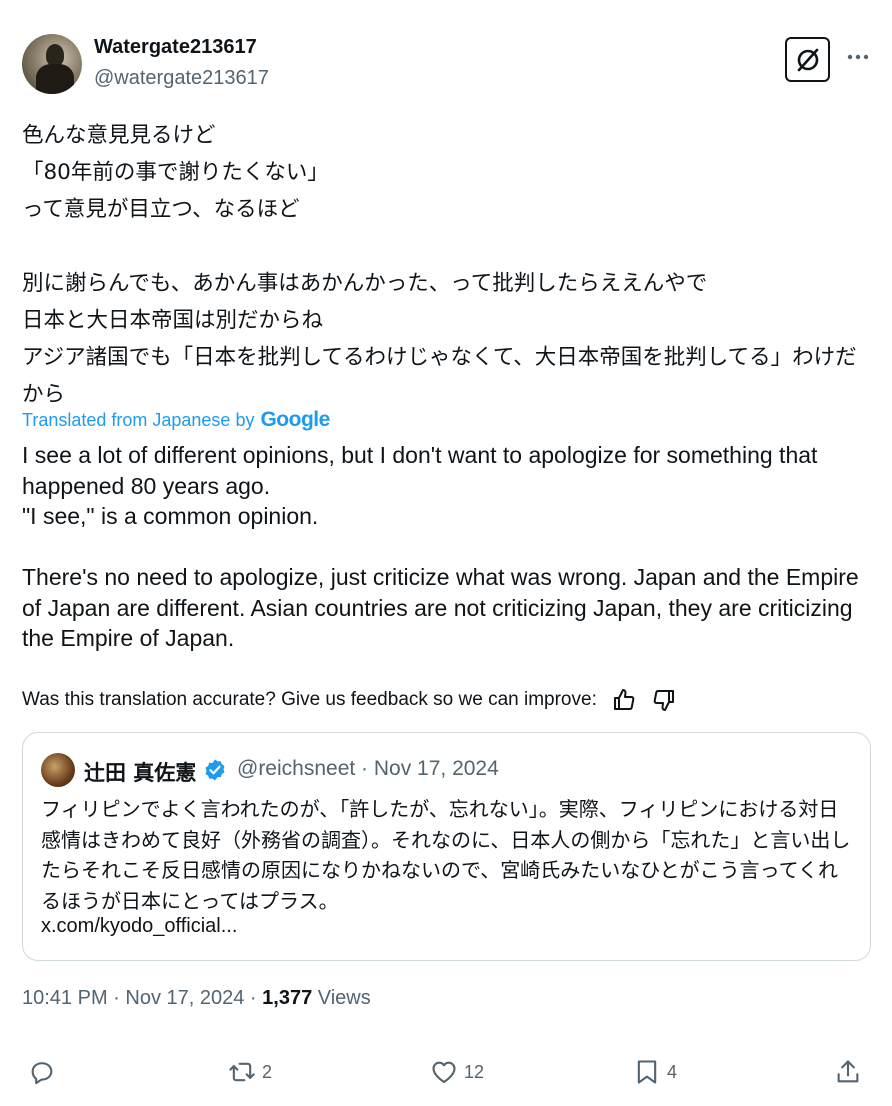 The height and width of the screenshot is (1106, 892). I want to click on more-icon, so click(858, 57).